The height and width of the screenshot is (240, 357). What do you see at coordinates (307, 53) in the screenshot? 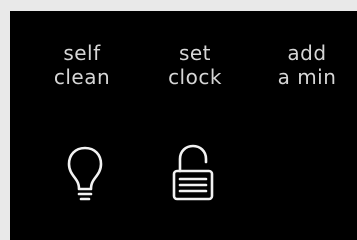
I see `add-a-min-label-line1: add` at bounding box center [307, 53].